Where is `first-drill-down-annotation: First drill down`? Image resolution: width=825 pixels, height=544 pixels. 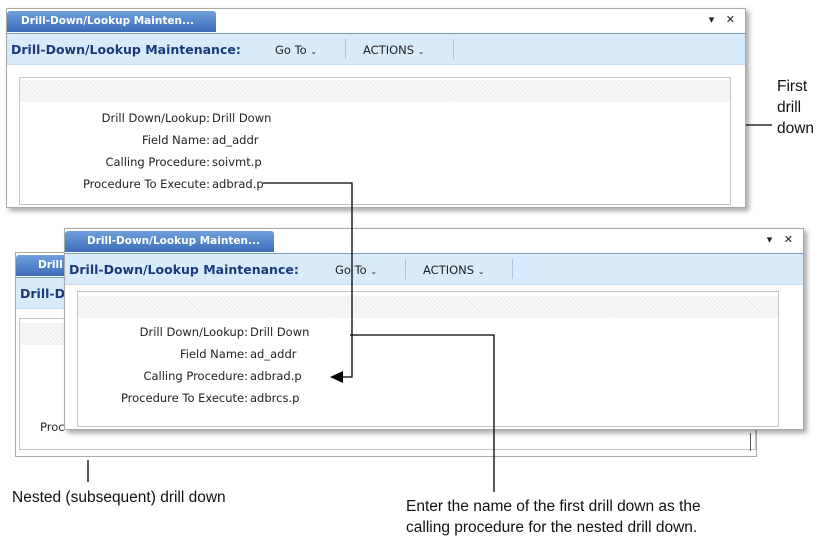
first-drill-down-annotation: First drill down is located at coordinates (795, 107).